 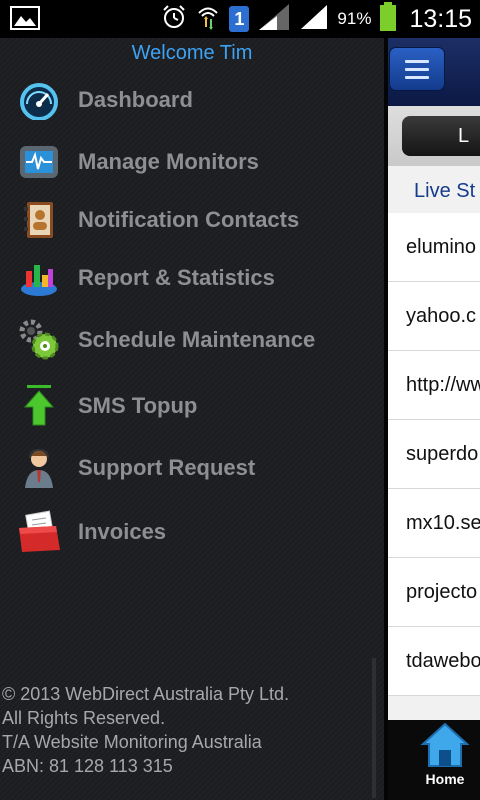 I want to click on menu-item-invoices: Invoices, so click(x=194, y=532).